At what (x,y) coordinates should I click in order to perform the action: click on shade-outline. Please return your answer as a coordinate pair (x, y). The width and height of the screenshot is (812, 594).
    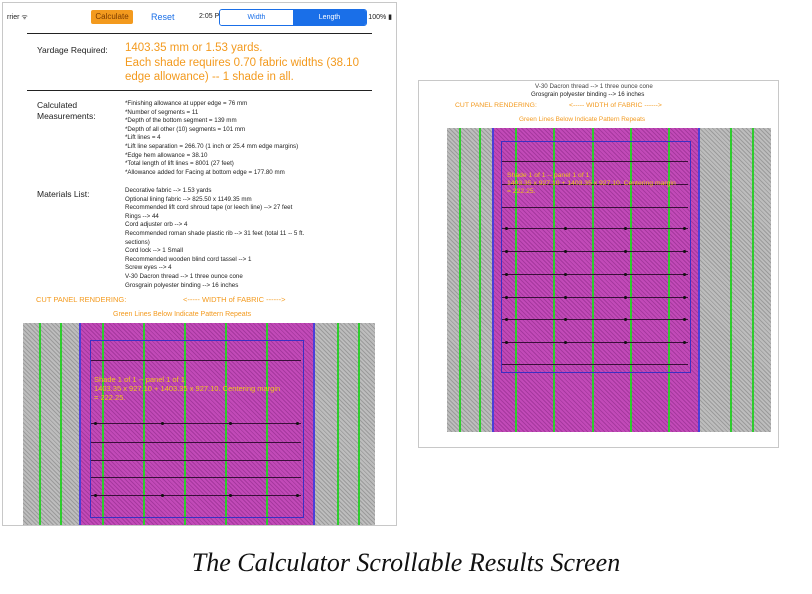
    Looking at the image, I should click on (197, 429).